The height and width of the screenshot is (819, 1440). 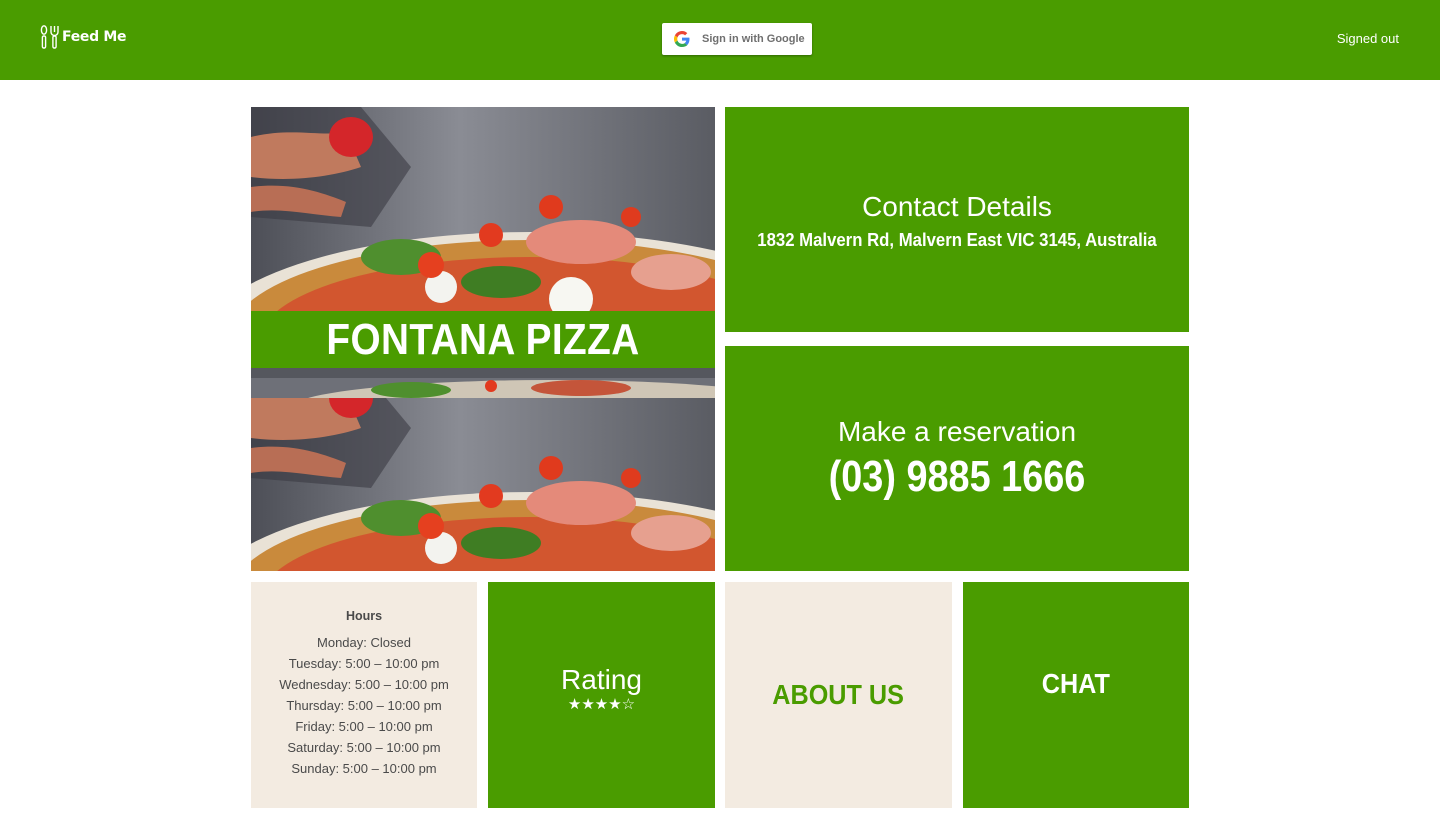 I want to click on rating-card: Rating ★ ★ ★ ★ ☆, so click(x=601, y=695).